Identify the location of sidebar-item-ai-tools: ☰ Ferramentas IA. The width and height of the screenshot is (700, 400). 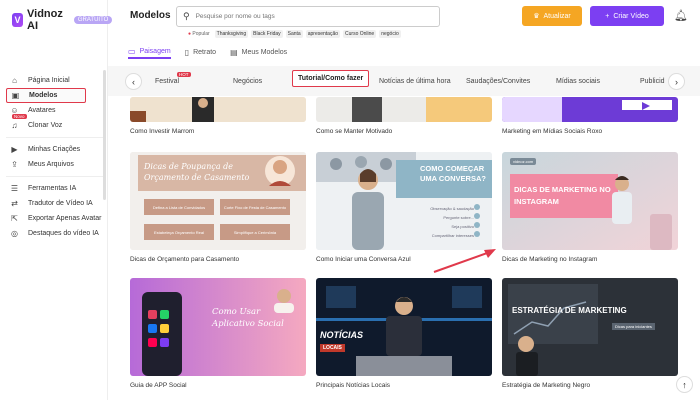
(55, 188).